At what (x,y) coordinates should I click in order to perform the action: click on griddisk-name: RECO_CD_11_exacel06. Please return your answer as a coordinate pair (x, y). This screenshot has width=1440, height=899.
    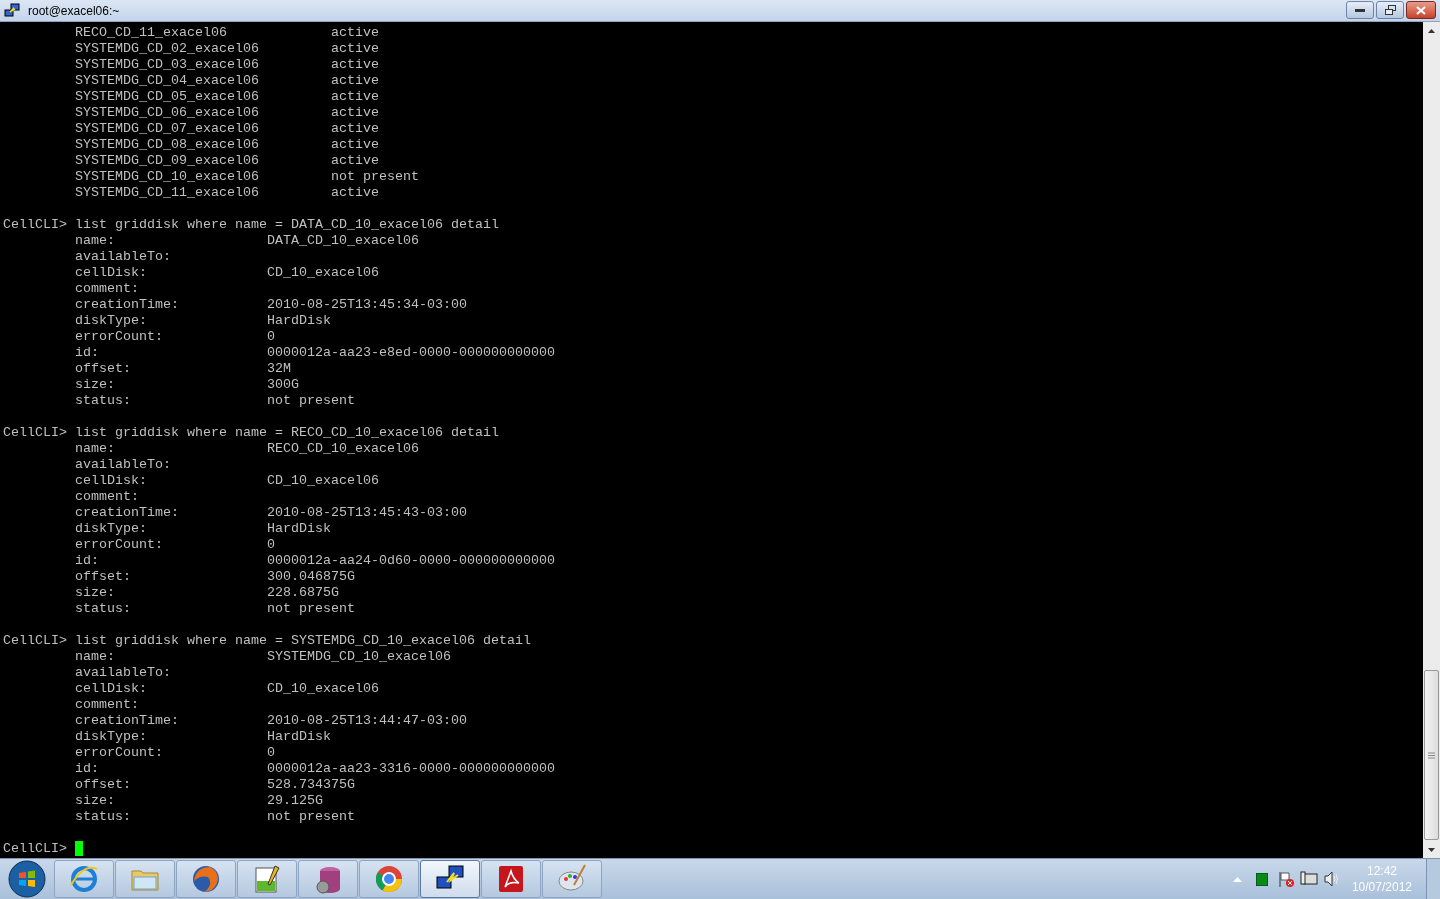
    Looking at the image, I should click on (151, 32).